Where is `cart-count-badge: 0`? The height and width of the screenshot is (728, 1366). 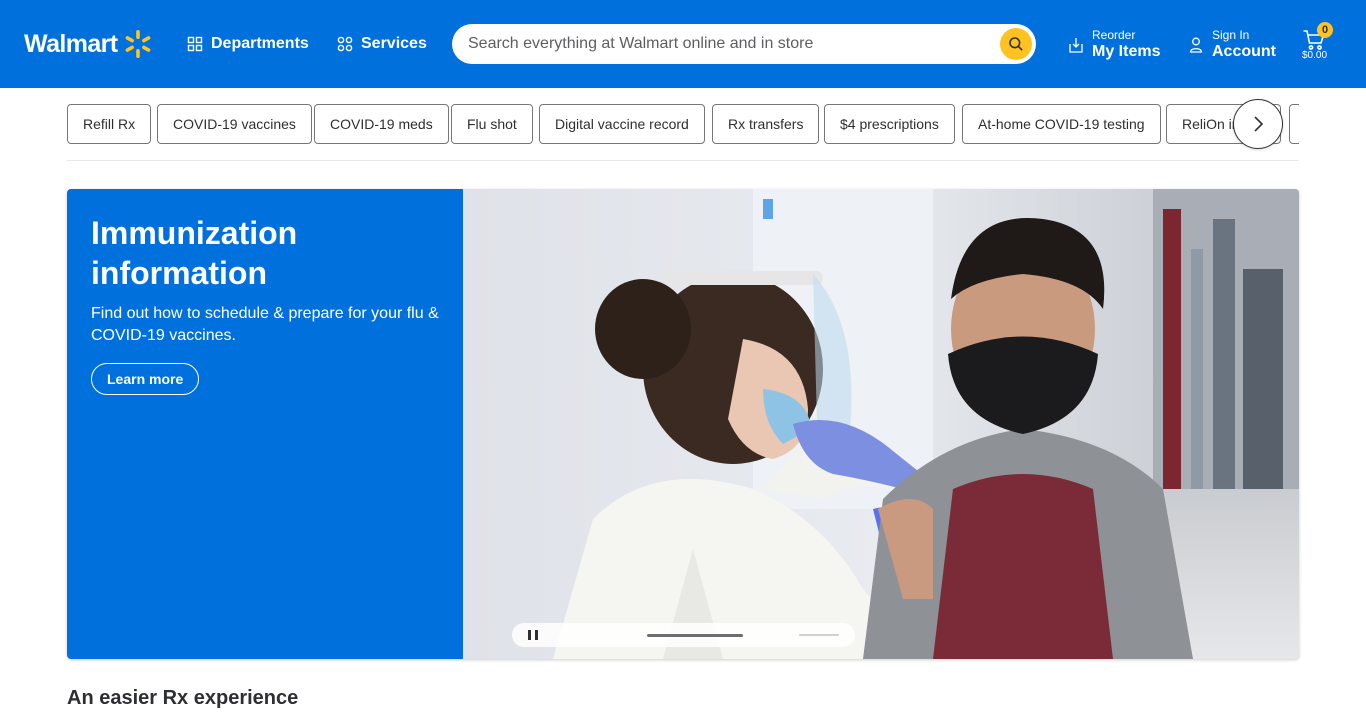 cart-count-badge: 0 is located at coordinates (1325, 30).